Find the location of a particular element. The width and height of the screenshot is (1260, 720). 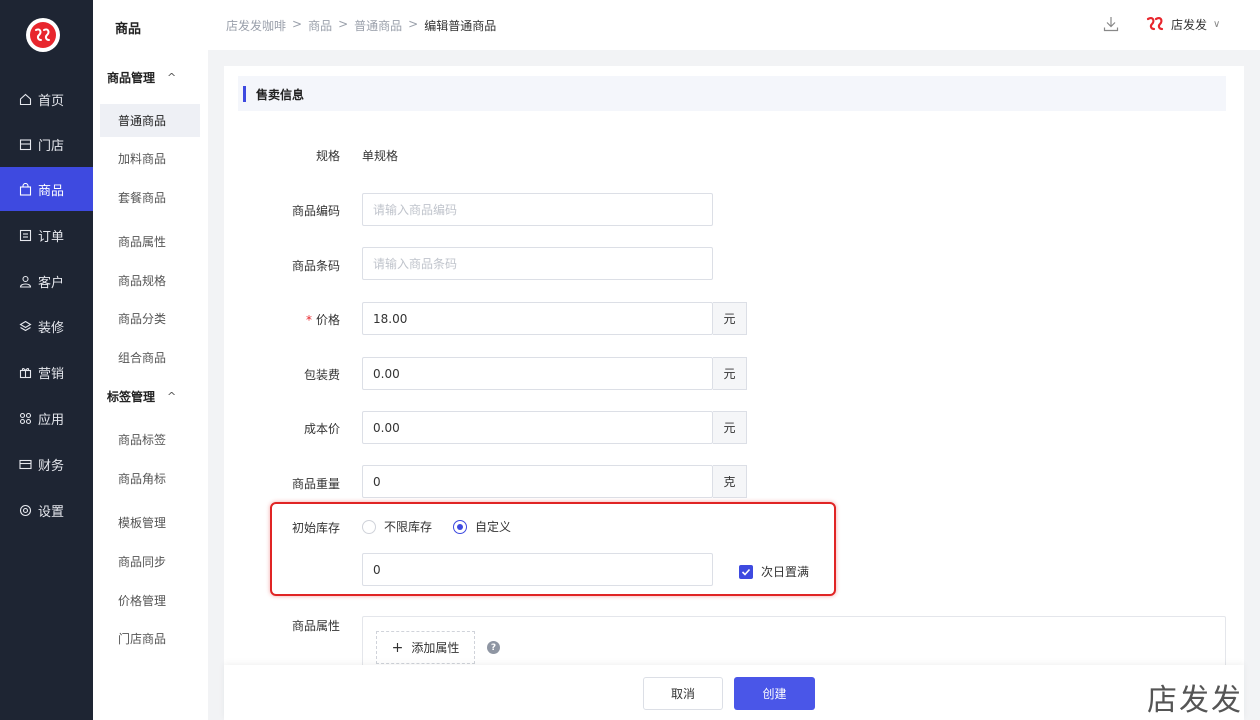

submenu-item-bundle-goods: 组合商品 is located at coordinates (150, 357).